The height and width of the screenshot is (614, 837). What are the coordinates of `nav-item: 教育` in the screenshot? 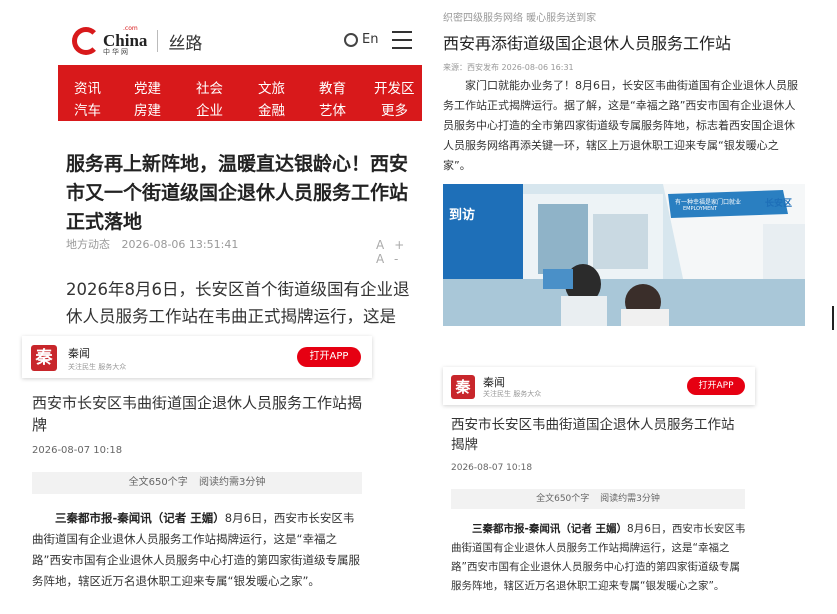 It's located at (332, 87).